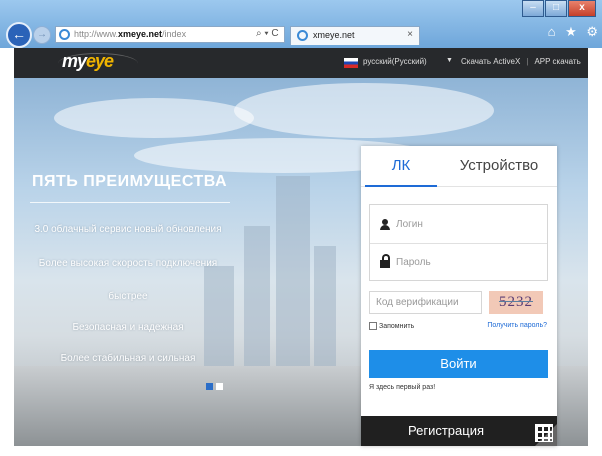  I want to click on feature-text: Более высокая скорость подключения, so click(128, 263).